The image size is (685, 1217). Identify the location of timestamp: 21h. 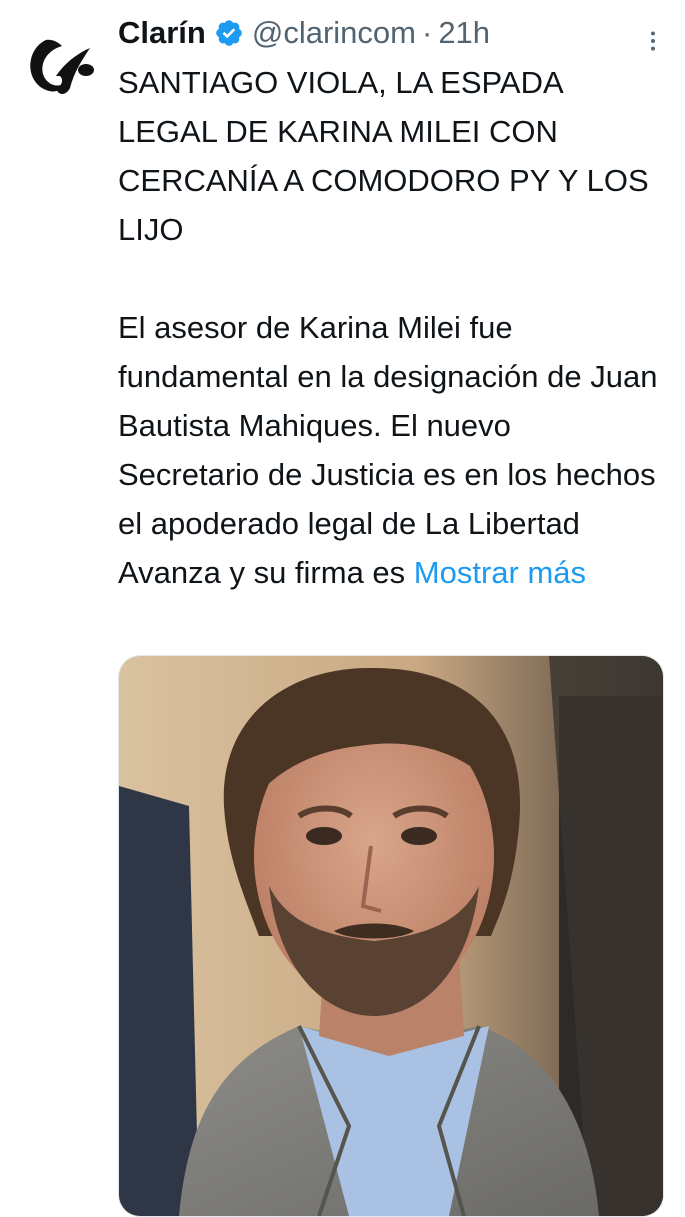
(464, 33).